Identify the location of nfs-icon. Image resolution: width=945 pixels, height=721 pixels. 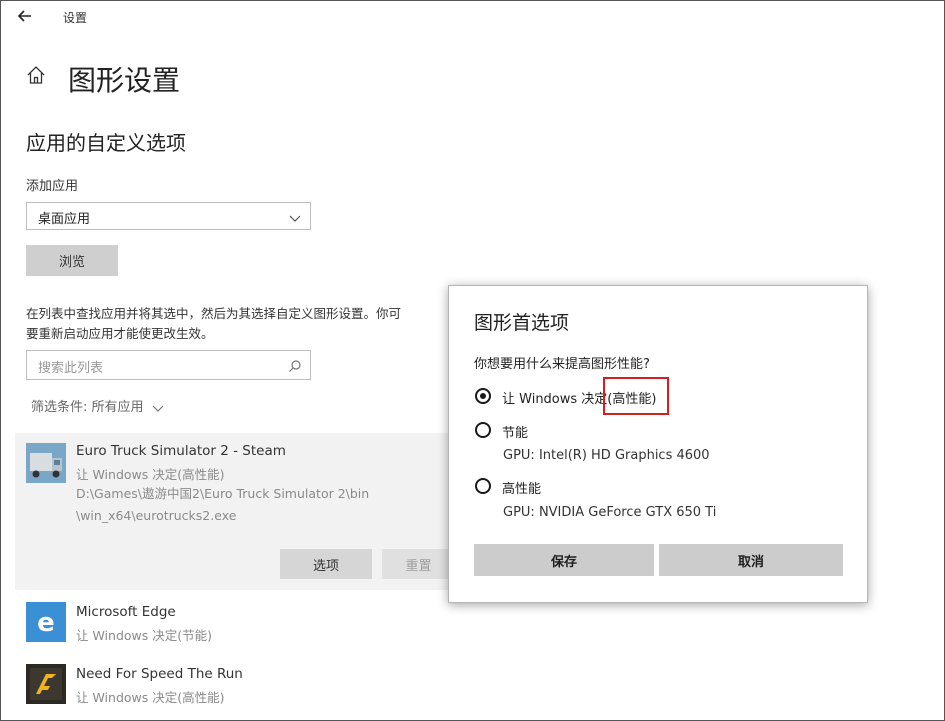
(46, 684).